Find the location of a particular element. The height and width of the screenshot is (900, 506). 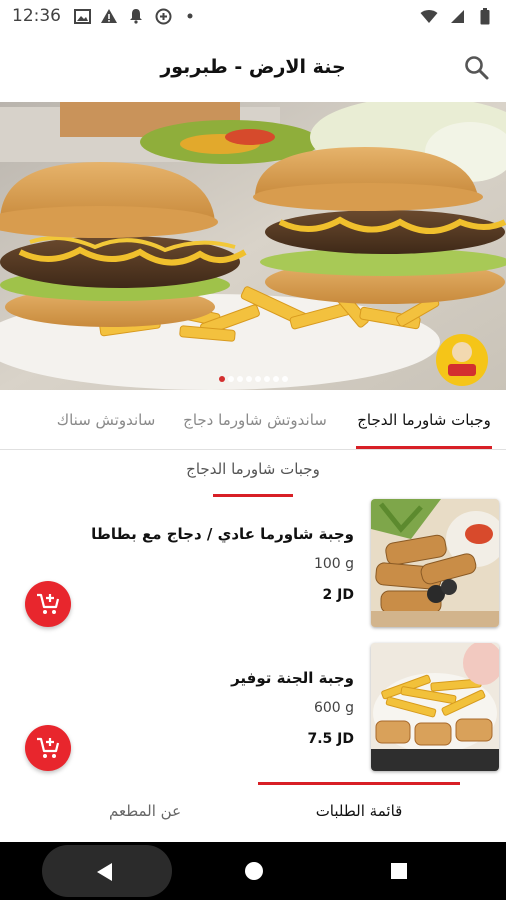

tab-snack-sandwich: ساندوتش سناك is located at coordinates (106, 420).